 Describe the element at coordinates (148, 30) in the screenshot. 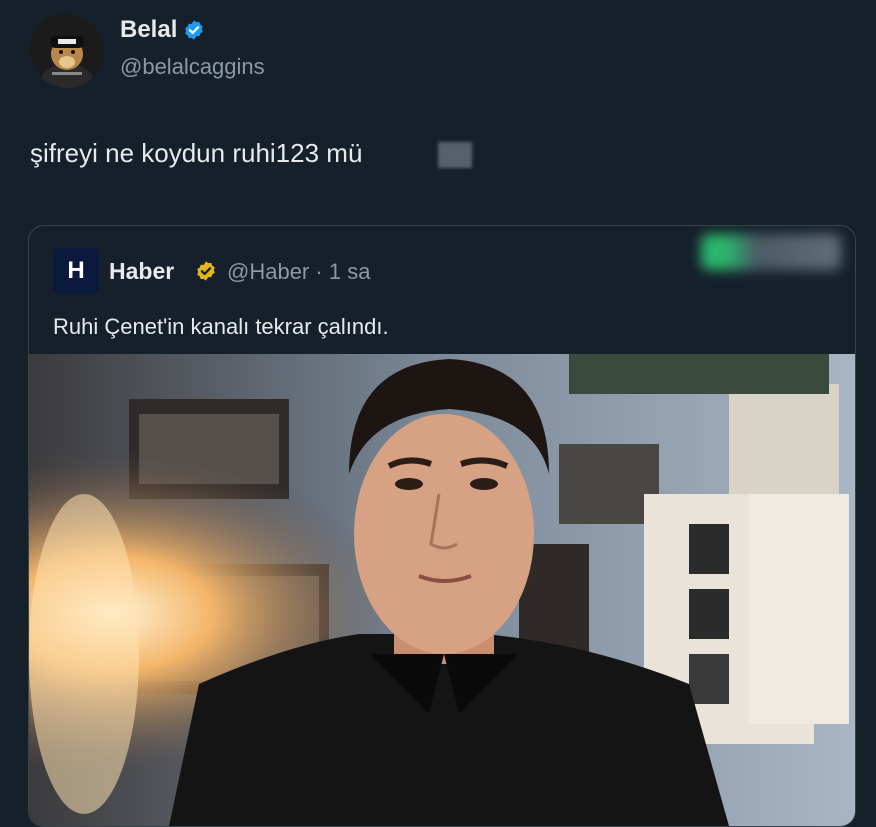

I see `author-name: Belal` at that location.